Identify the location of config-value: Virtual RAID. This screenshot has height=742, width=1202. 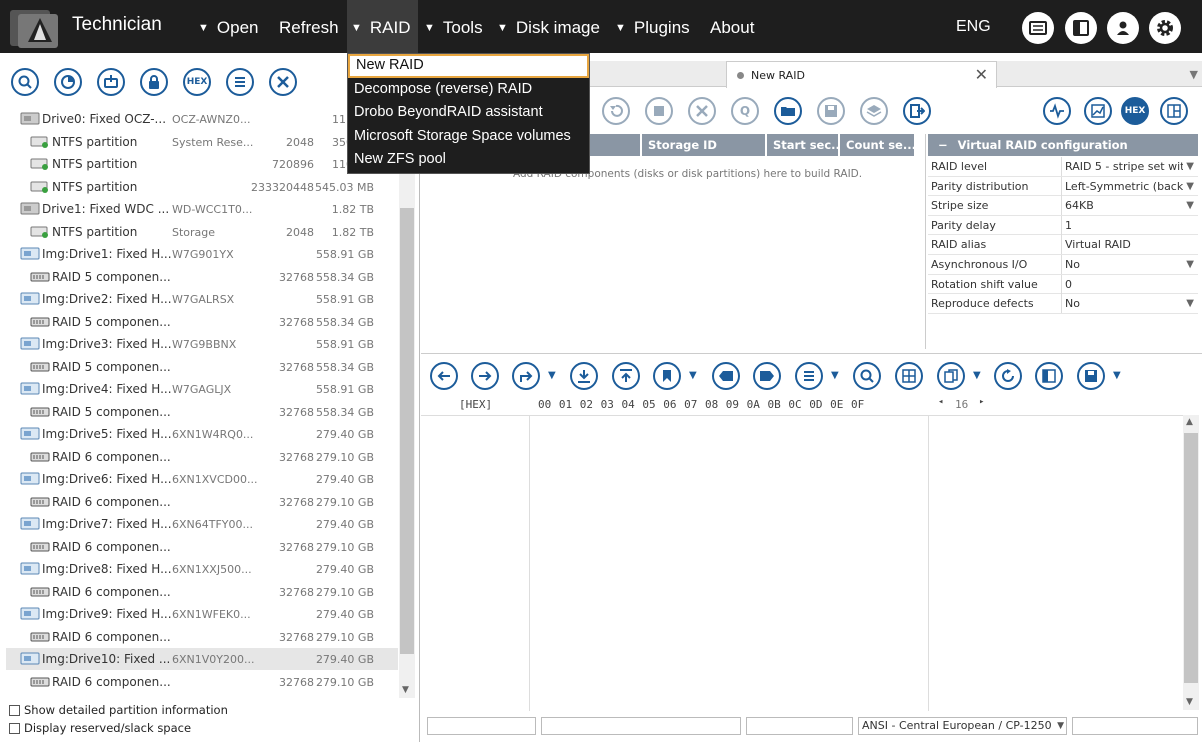
(1124, 244).